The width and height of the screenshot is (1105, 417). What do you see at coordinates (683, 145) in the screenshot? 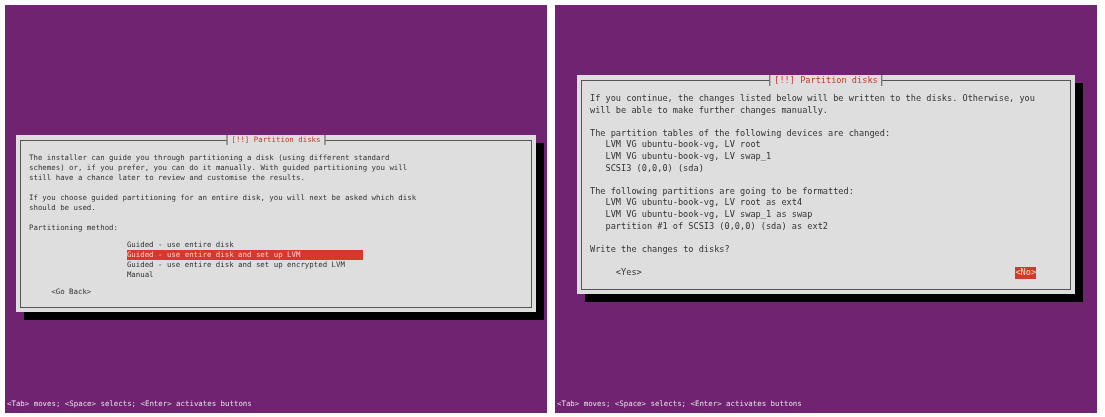
I see `list-item: LVM VG ubuntu-book-vg, LV root` at bounding box center [683, 145].